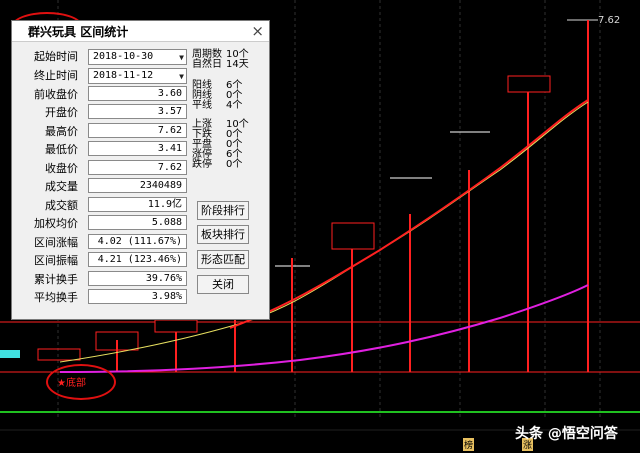 The height and width of the screenshot is (453, 640). What do you see at coordinates (137, 259) in the screenshot?
I see `interval-amplitude-field: 4.21 (123.46%)` at bounding box center [137, 259].